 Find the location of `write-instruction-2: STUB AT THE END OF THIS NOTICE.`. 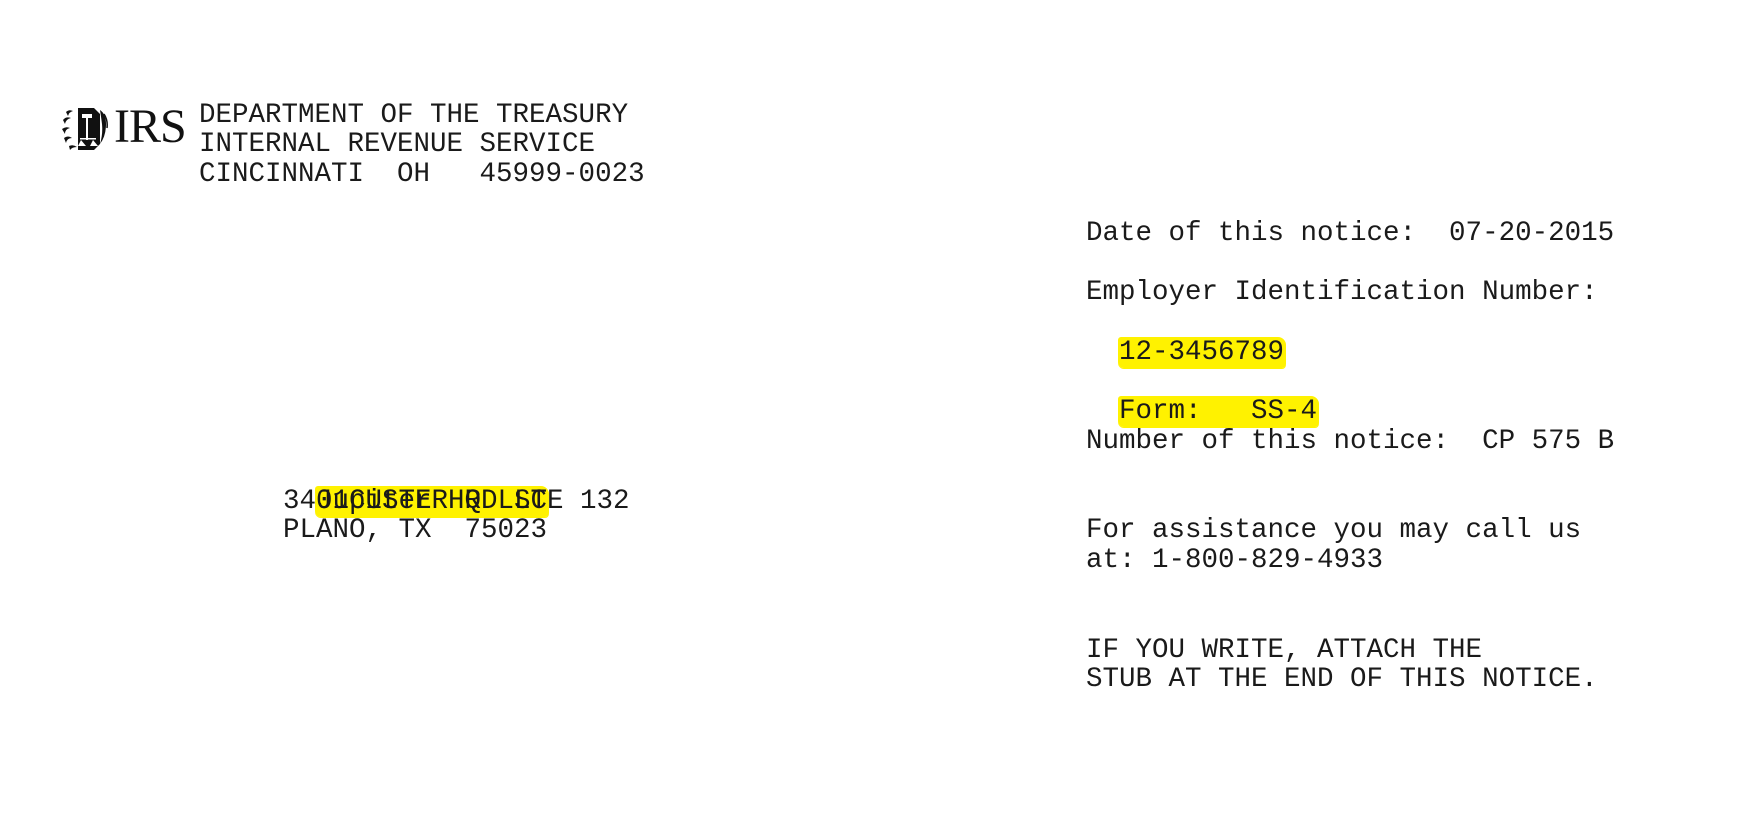

write-instruction-2: STUB AT THE END OF THIS NOTICE. is located at coordinates (1342, 679).